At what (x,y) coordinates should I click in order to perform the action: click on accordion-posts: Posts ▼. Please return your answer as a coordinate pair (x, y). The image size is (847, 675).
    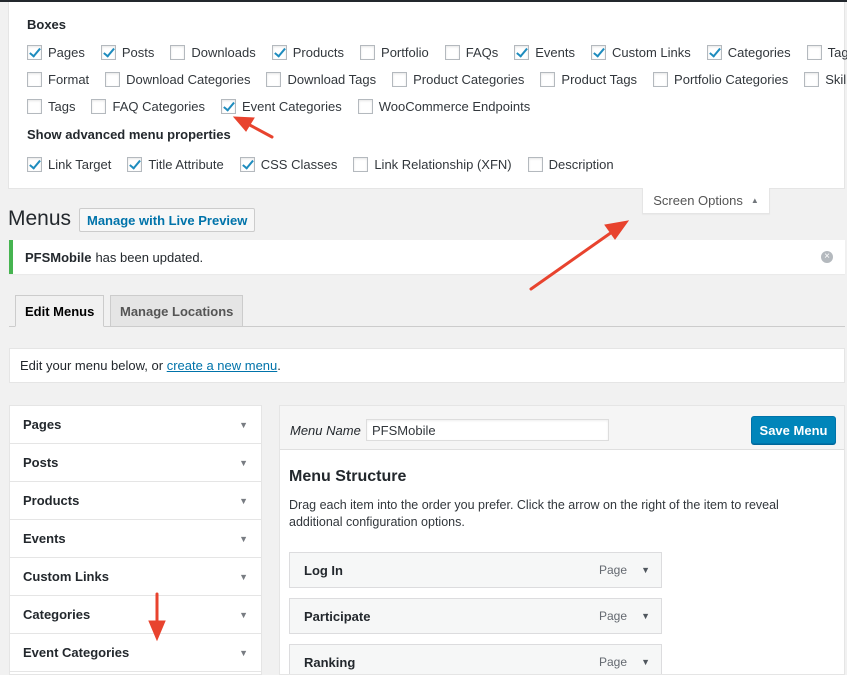
    Looking at the image, I should click on (135, 463).